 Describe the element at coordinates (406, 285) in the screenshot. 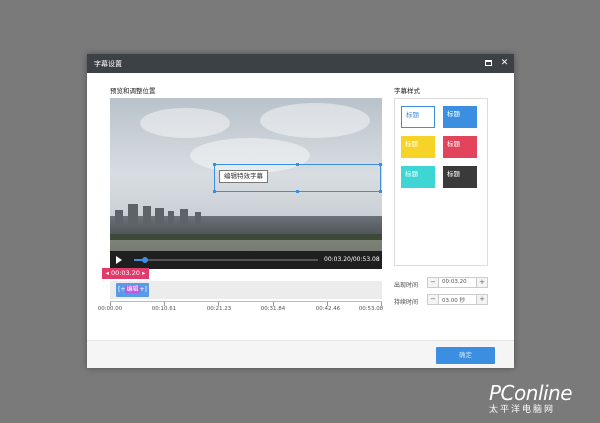

I see `appear-time-label: 出现时间` at that location.